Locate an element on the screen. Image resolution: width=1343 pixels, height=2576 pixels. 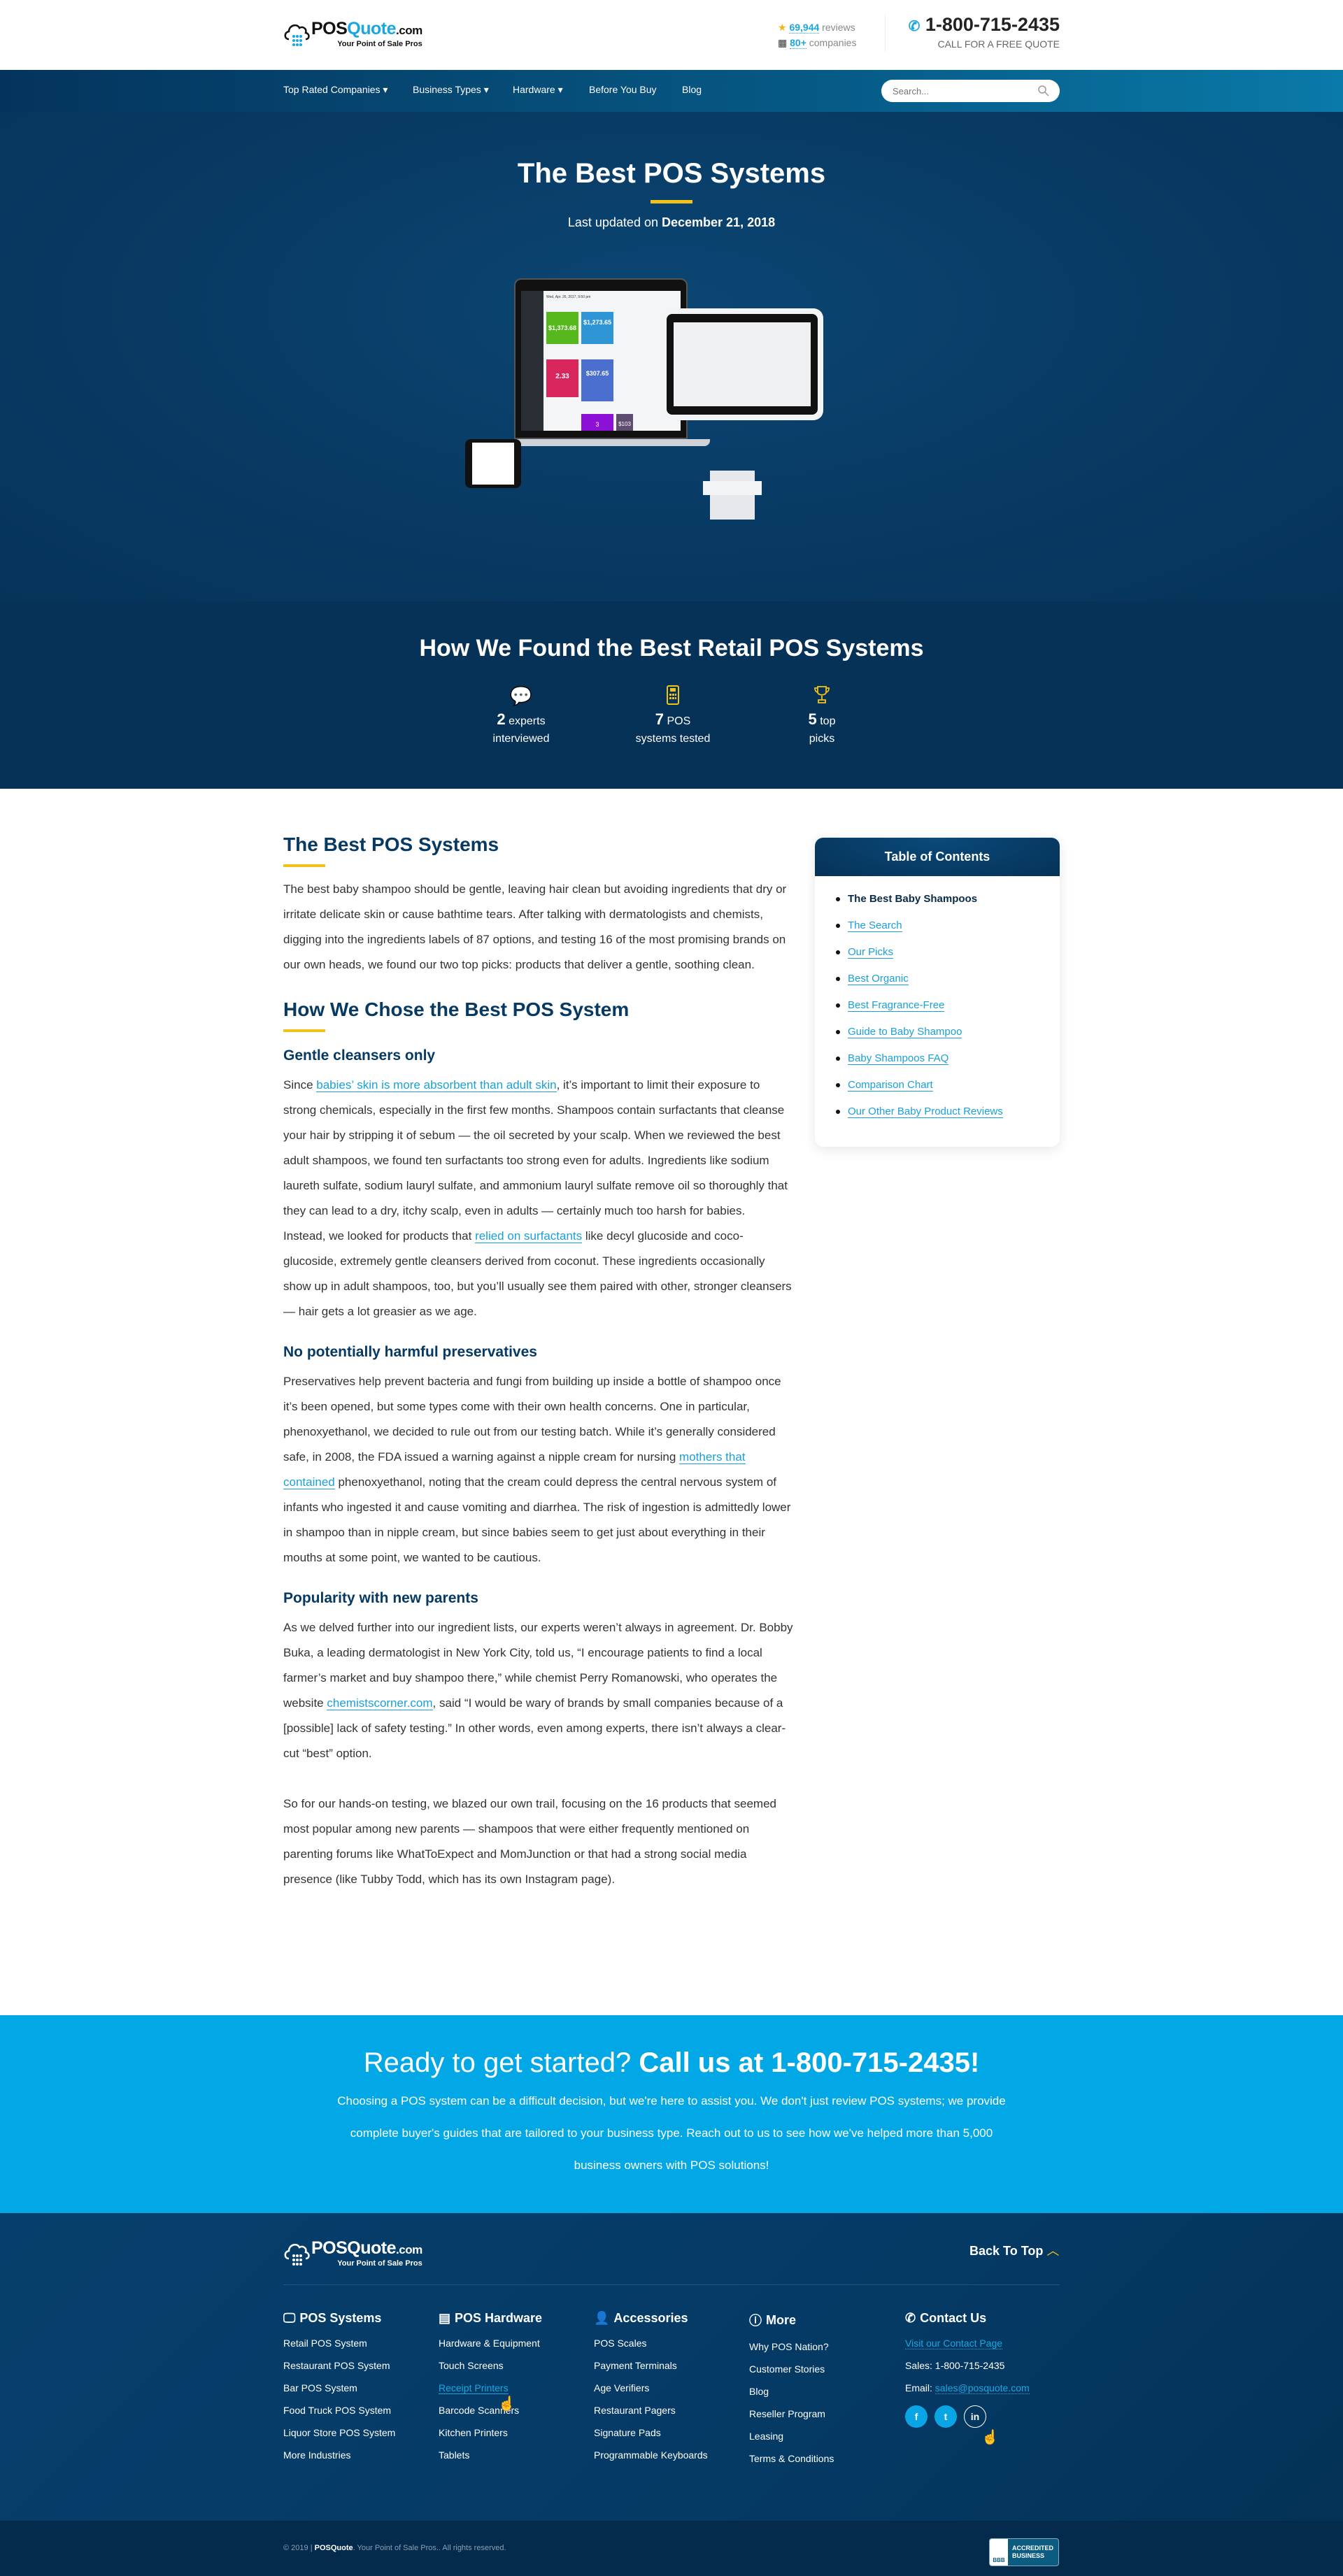
footer-link: Barcode Scanners is located at coordinates (491, 2414).